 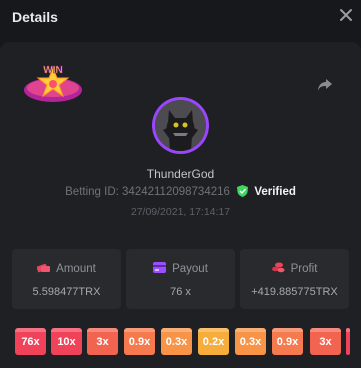 I want to click on share-icon, so click(x=325, y=85).